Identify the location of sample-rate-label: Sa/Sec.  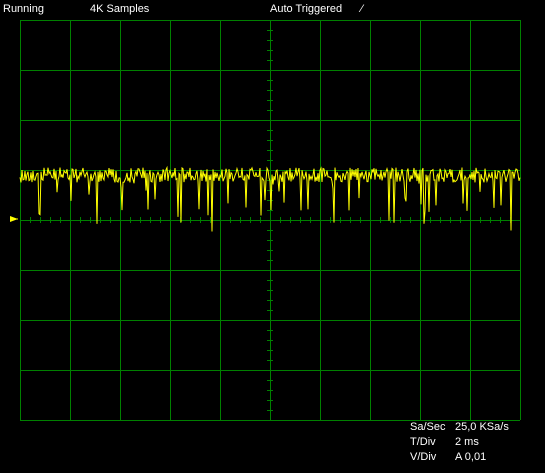
(428, 427).